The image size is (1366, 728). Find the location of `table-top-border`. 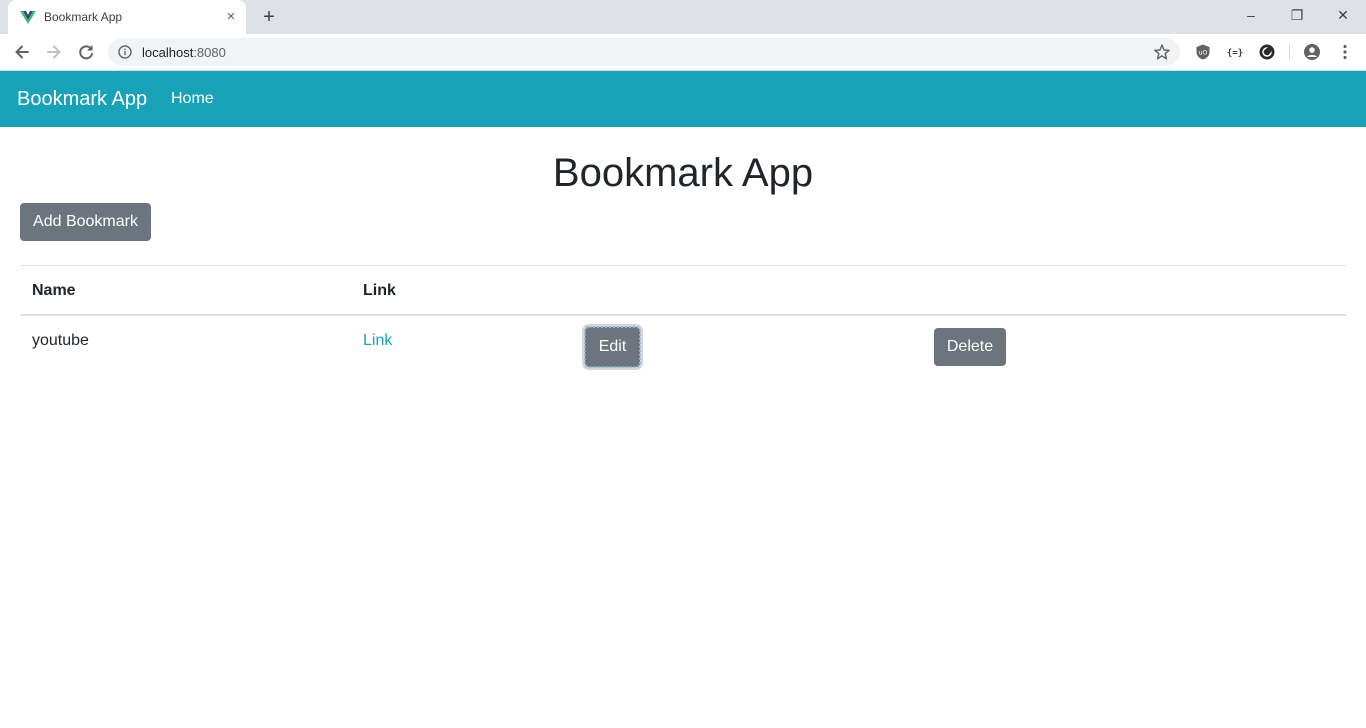

table-top-border is located at coordinates (683, 265).